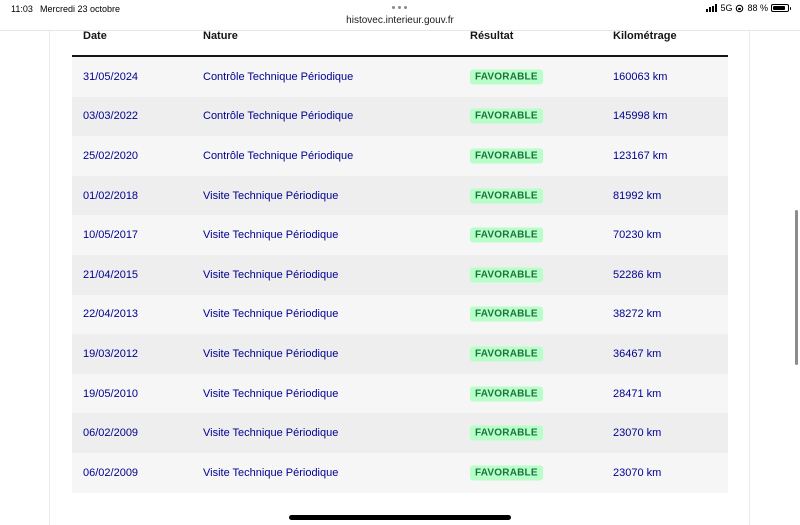 The width and height of the screenshot is (800, 525). I want to click on status-time: 11:03, so click(22, 9).